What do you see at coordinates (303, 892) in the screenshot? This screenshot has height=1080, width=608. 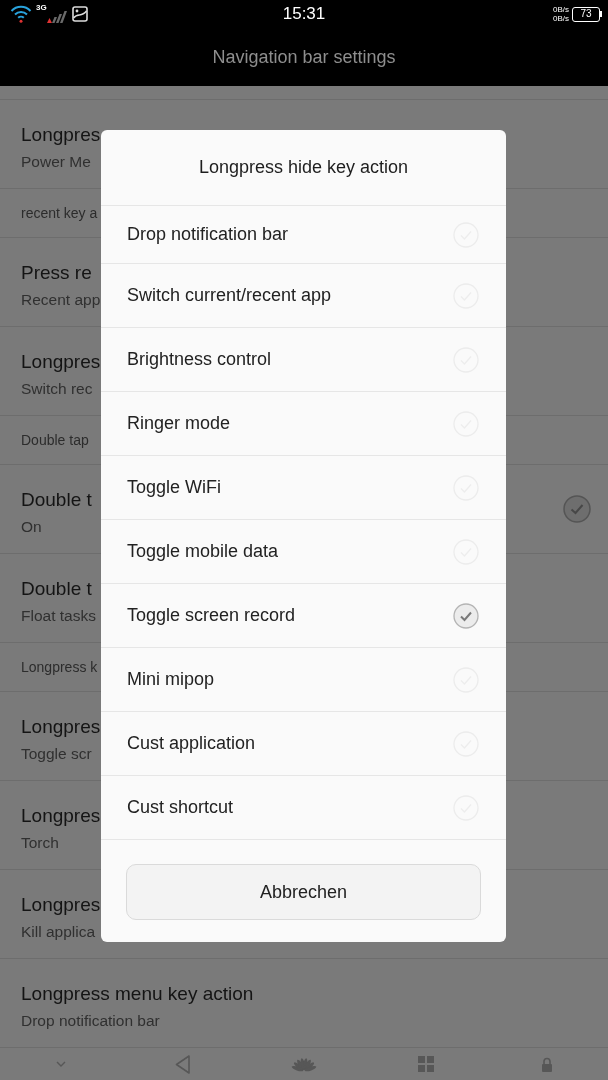 I see `cancel-button: Abbrechen` at bounding box center [303, 892].